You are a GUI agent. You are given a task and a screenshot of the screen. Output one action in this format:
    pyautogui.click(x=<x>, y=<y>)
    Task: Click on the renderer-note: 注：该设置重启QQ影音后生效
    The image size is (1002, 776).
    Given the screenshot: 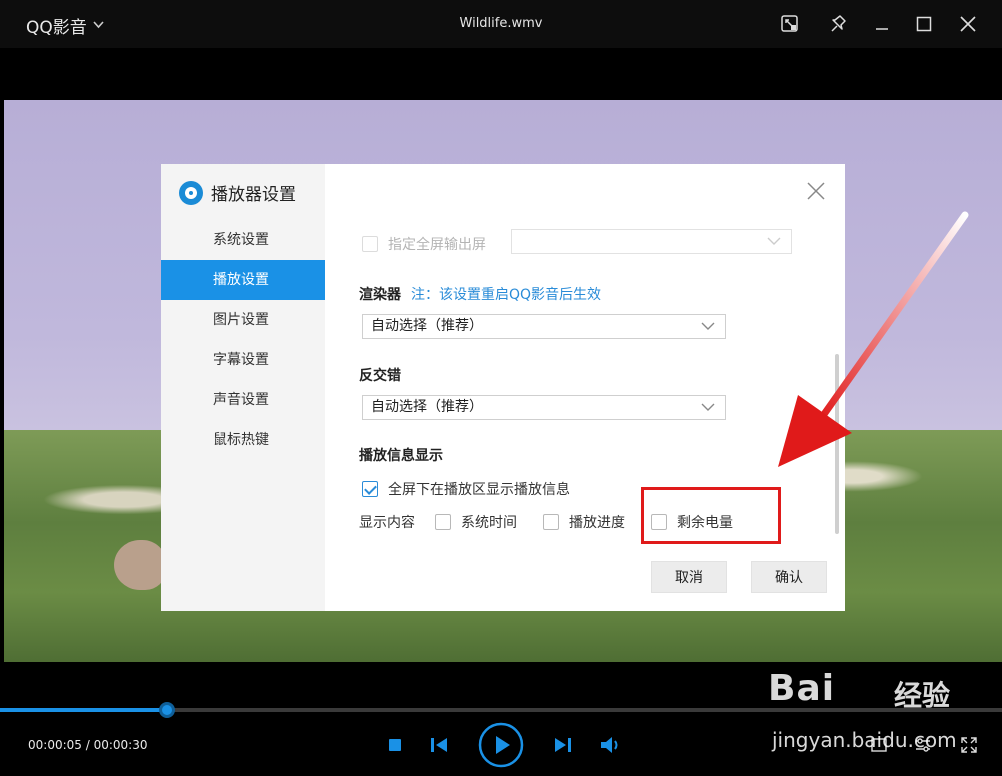 What is the action you would take?
    pyautogui.click(x=506, y=295)
    